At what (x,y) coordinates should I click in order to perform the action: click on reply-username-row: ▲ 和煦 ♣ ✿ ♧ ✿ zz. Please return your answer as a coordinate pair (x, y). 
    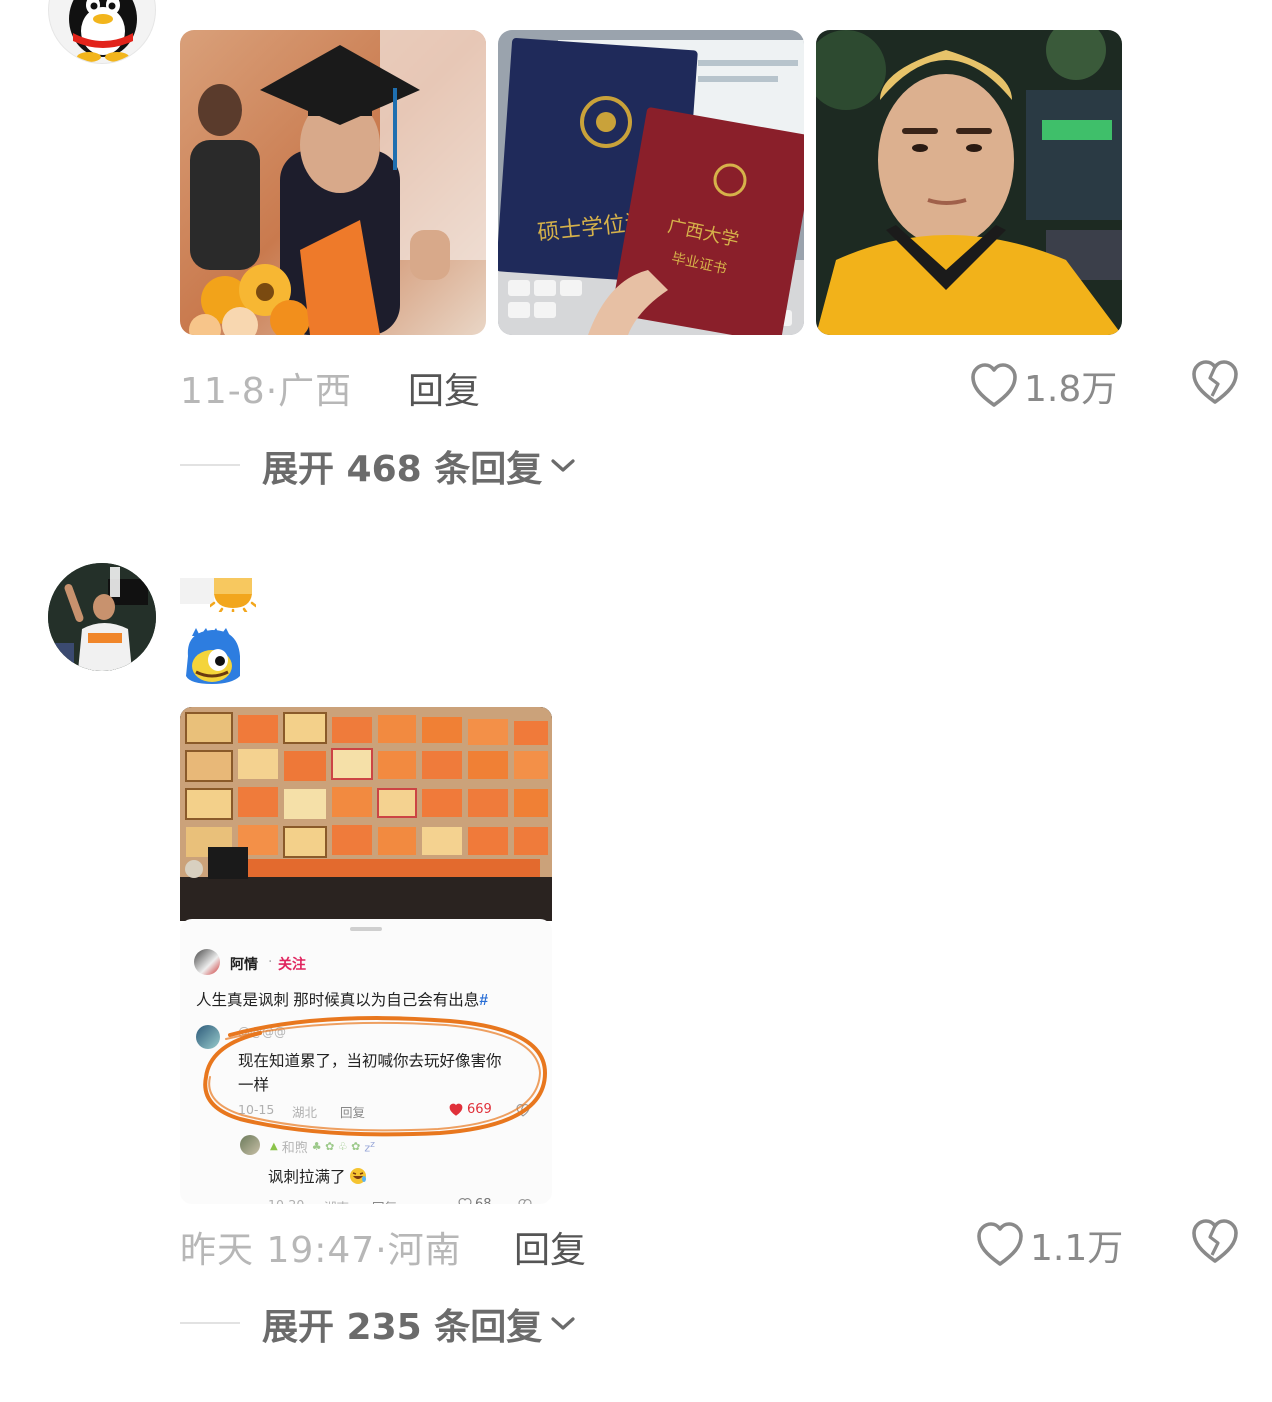
    Looking at the image, I should click on (322, 1147).